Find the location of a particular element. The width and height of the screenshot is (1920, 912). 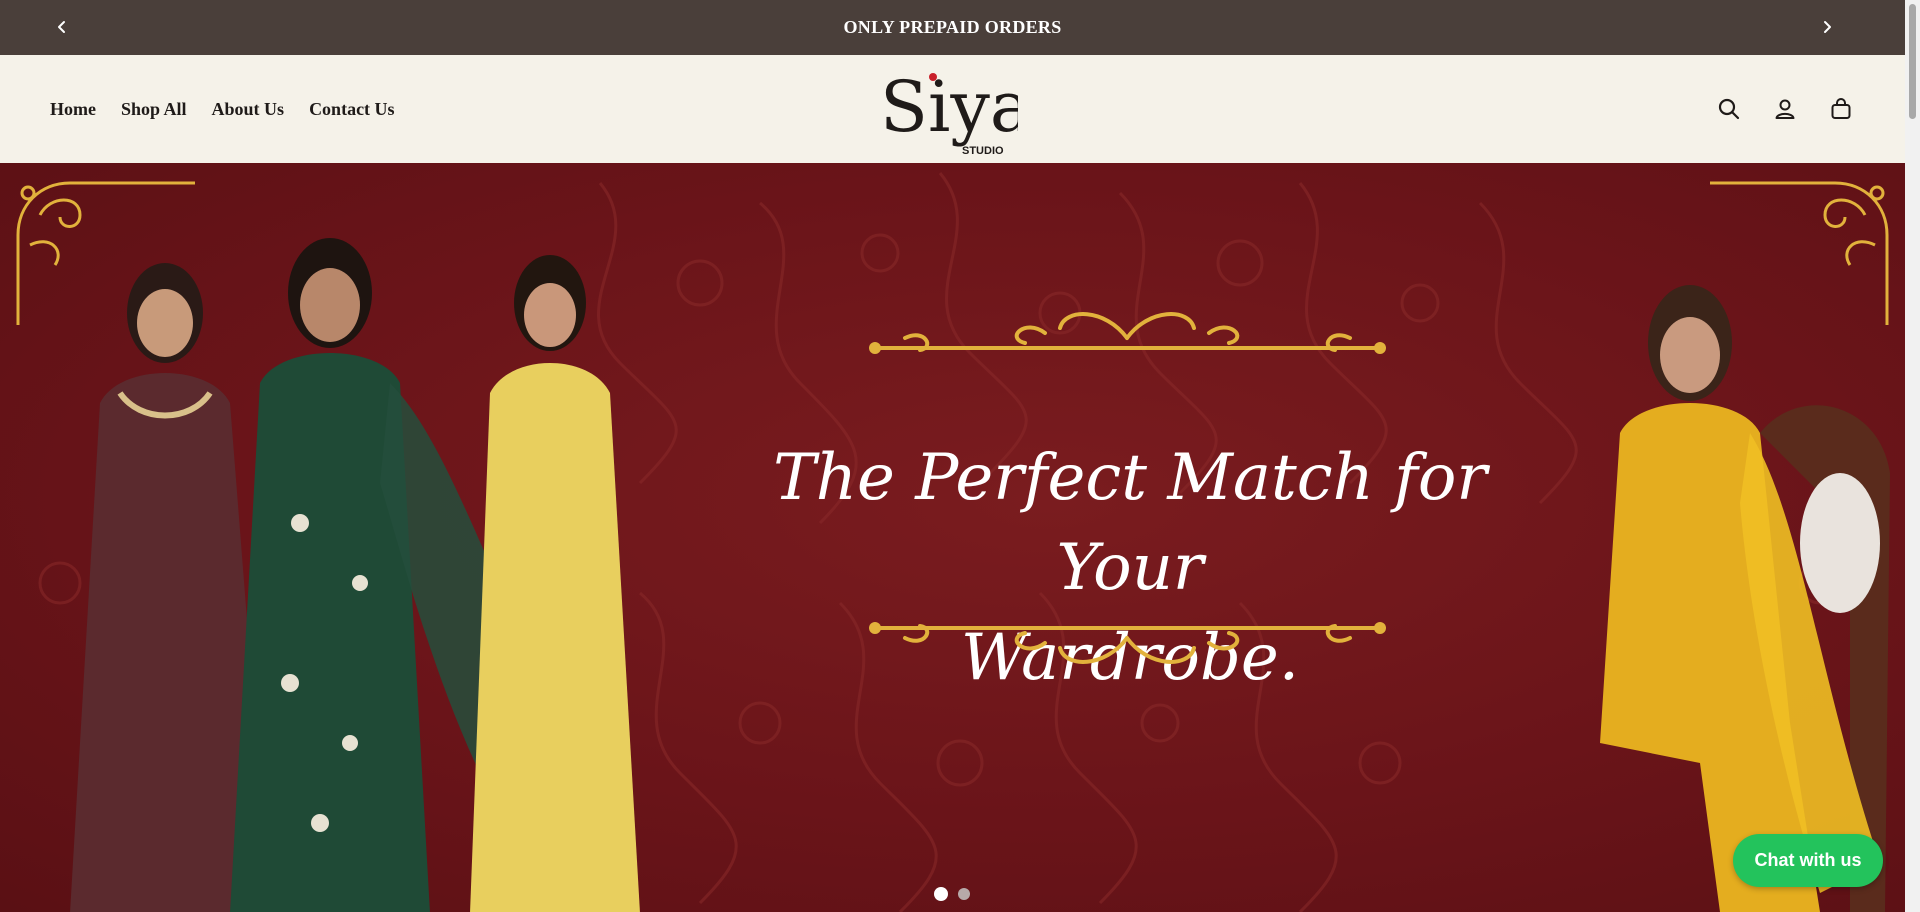

logo-studio-text: STUDIO is located at coordinates (983, 151).